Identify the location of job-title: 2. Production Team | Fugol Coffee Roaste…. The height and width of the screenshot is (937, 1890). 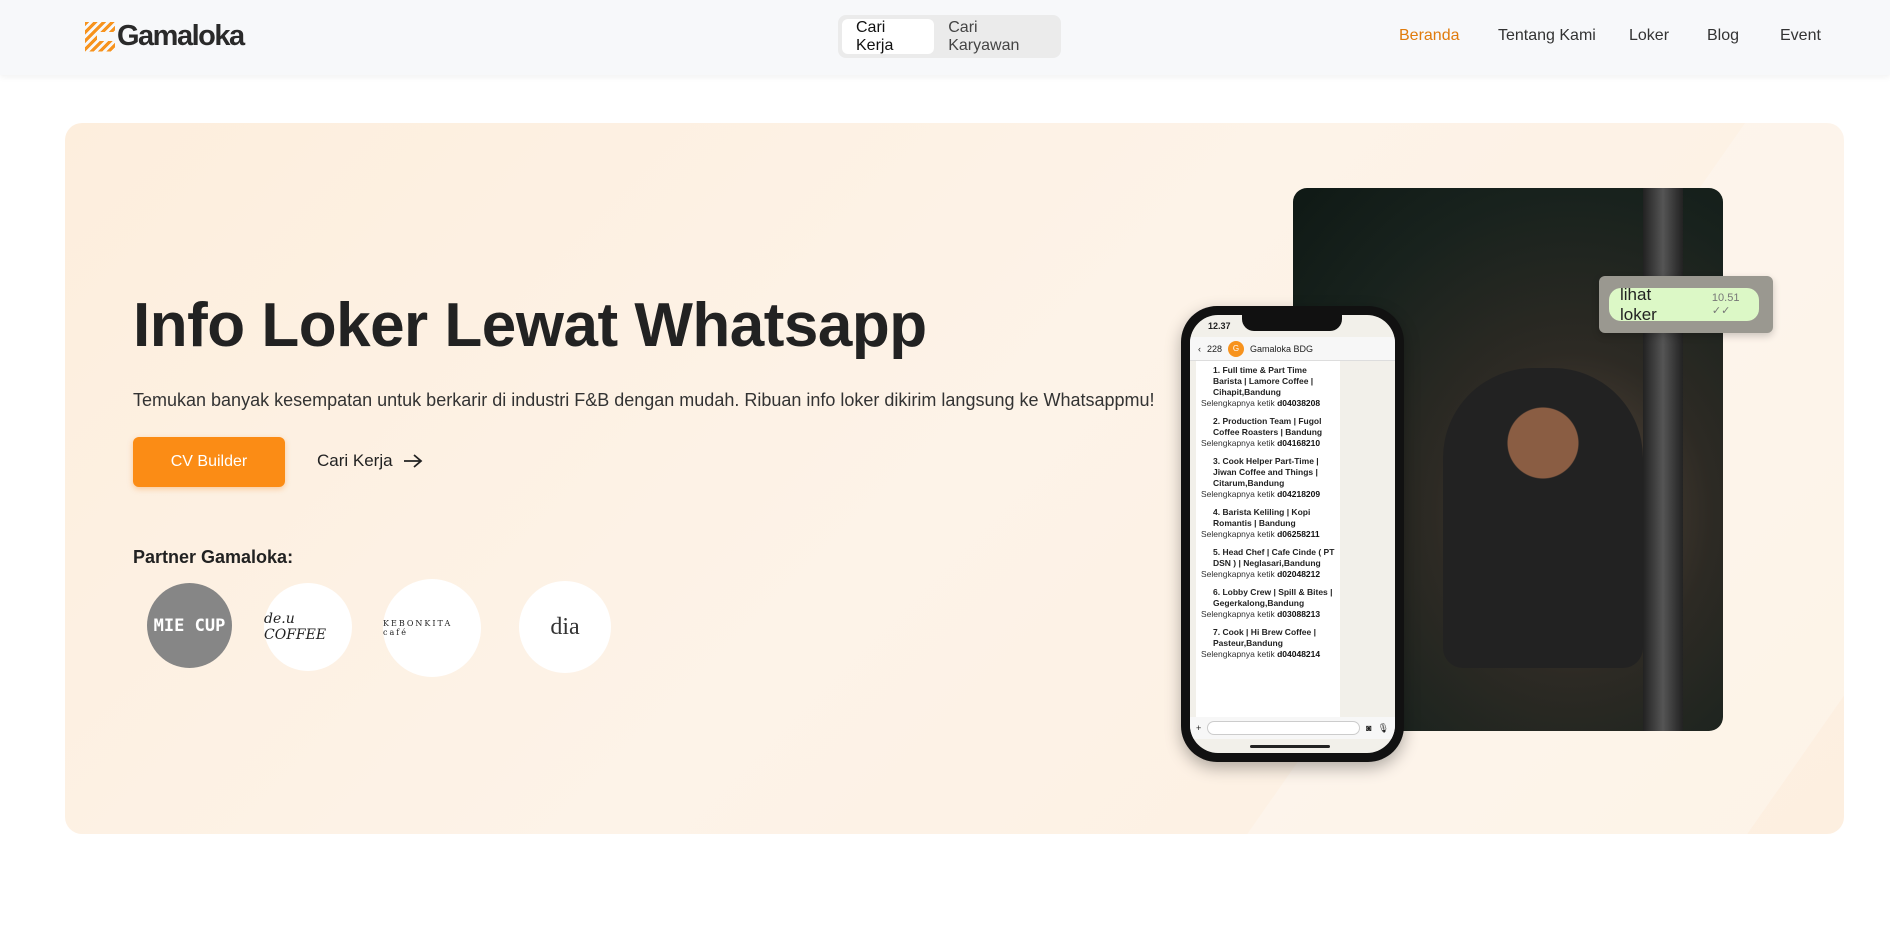
(1268, 426).